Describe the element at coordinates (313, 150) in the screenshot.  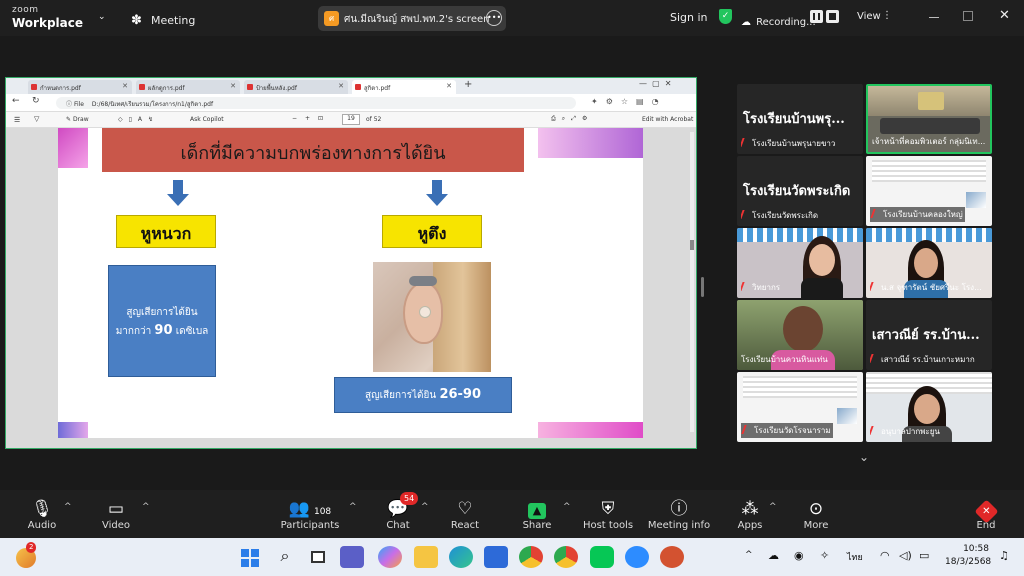
I see `slide-title: เด็กที่มีความบกพร่องทางการได้ยิน` at that location.